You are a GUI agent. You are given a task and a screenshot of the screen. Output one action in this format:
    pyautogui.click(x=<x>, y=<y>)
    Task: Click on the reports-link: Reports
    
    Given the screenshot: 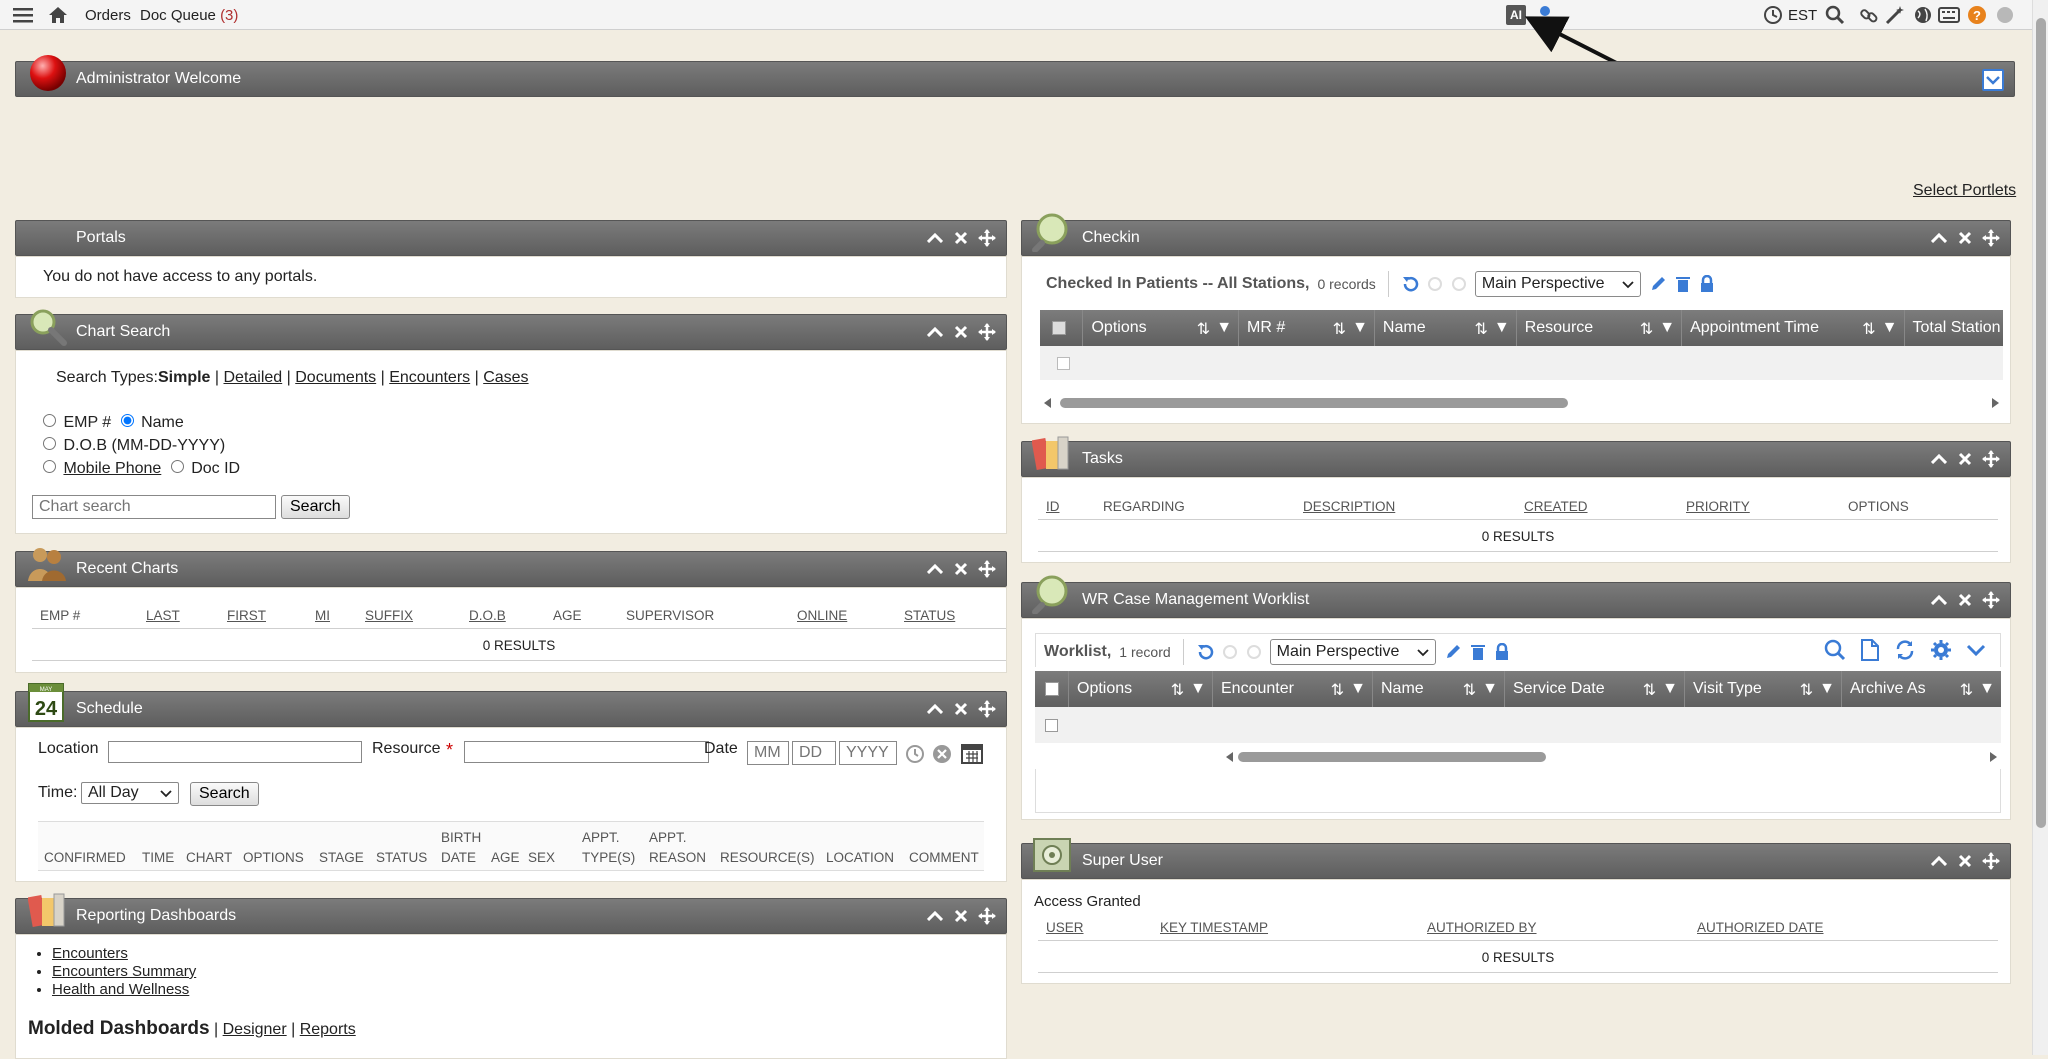 What is the action you would take?
    pyautogui.click(x=328, y=1029)
    